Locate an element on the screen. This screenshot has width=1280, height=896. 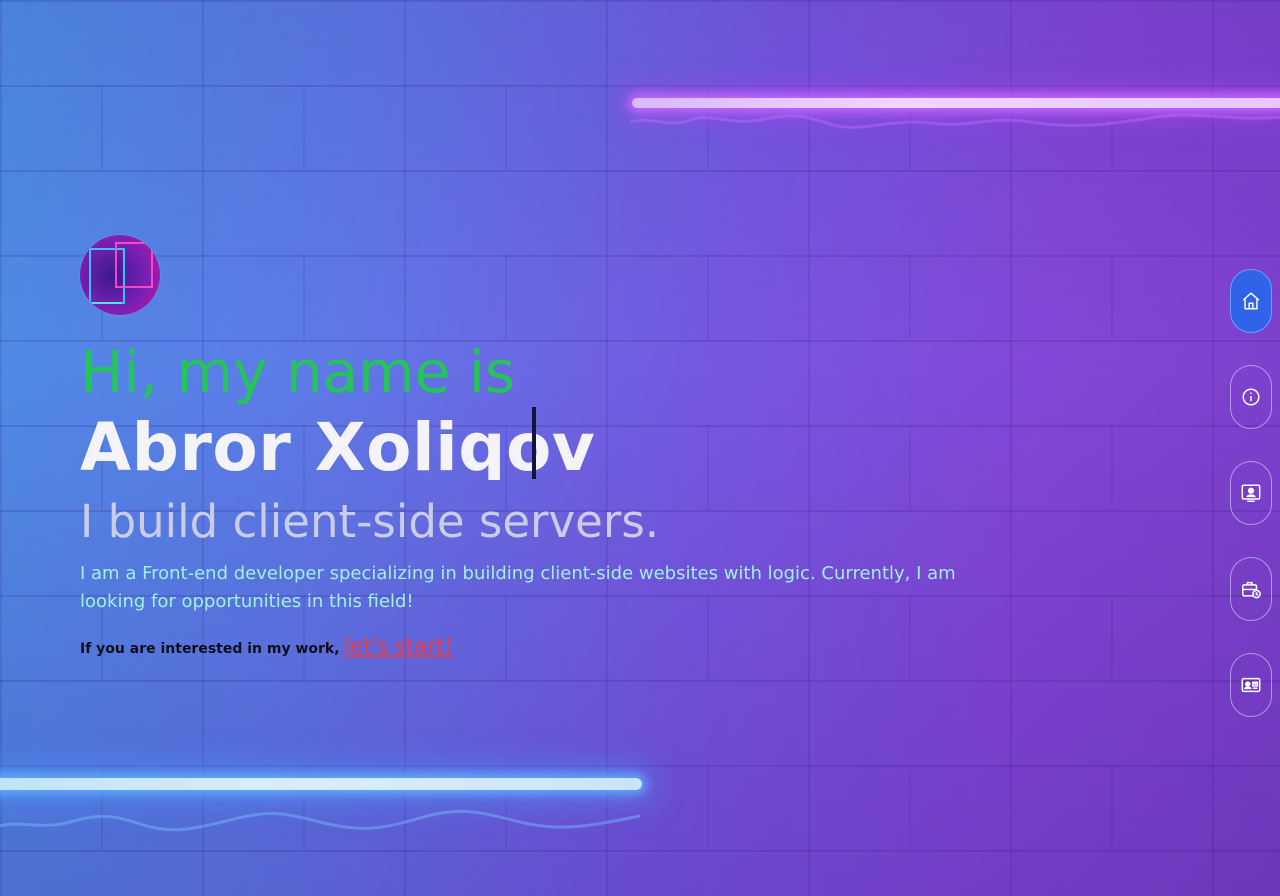
avatar is located at coordinates (120, 275).